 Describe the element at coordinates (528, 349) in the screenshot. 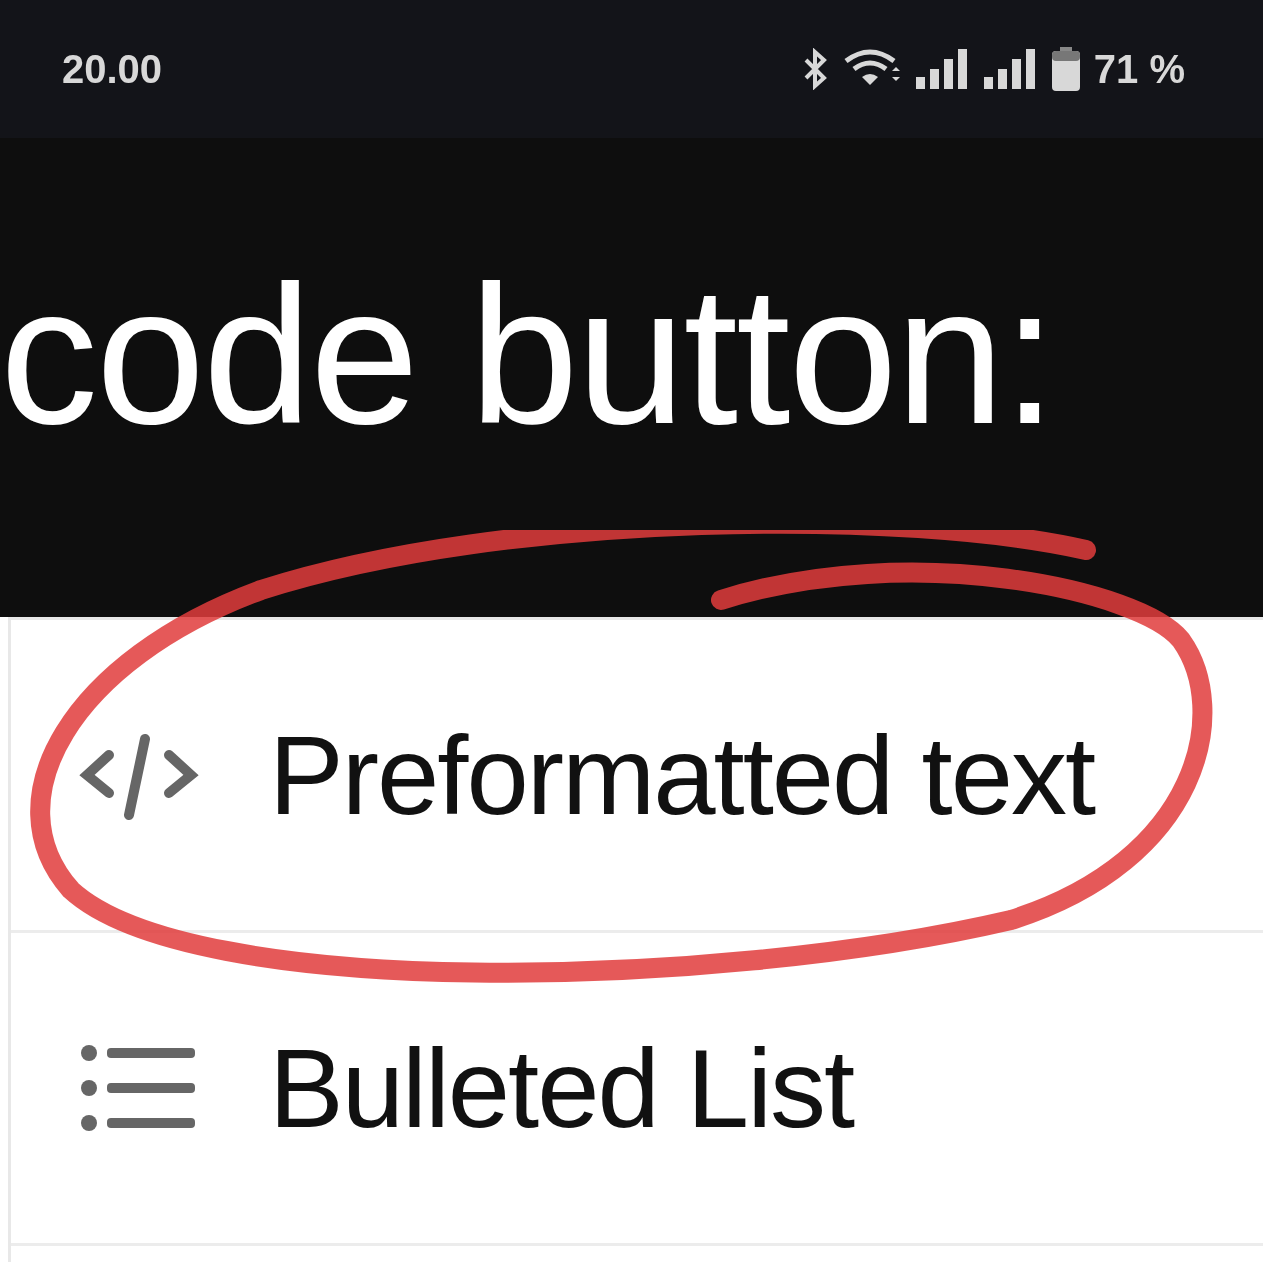

I see `heading: code button:` at that location.